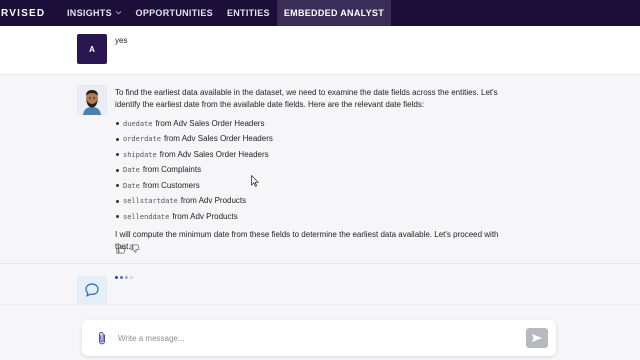 The height and width of the screenshot is (360, 640). What do you see at coordinates (92, 49) in the screenshot?
I see `user-avatar: A` at bounding box center [92, 49].